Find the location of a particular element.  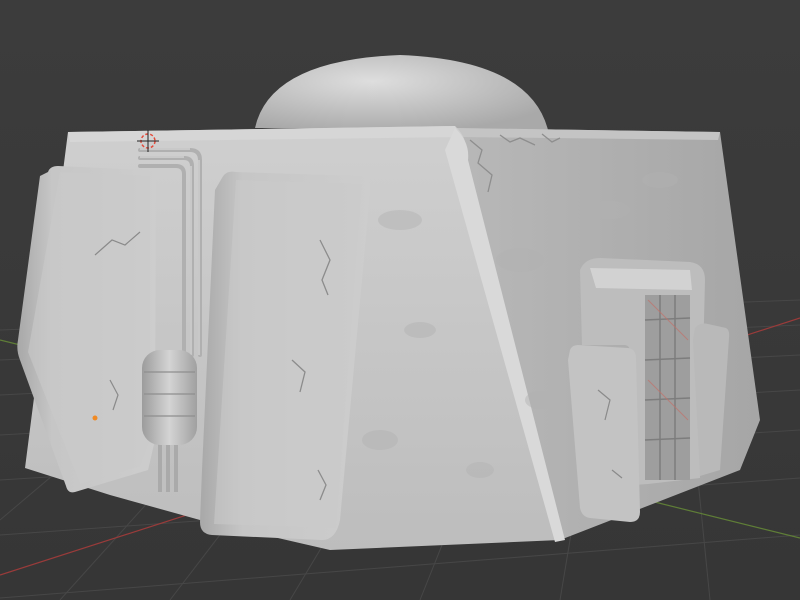

pipe-tank is located at coordinates (169, 397).